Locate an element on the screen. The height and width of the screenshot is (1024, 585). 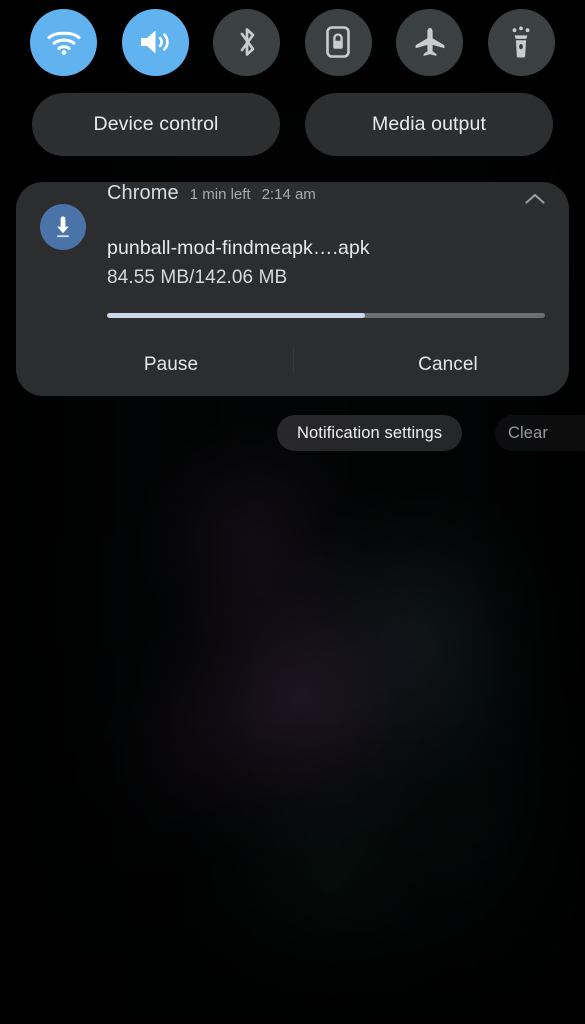
notification-time-left: 1 min left is located at coordinates (220, 194).